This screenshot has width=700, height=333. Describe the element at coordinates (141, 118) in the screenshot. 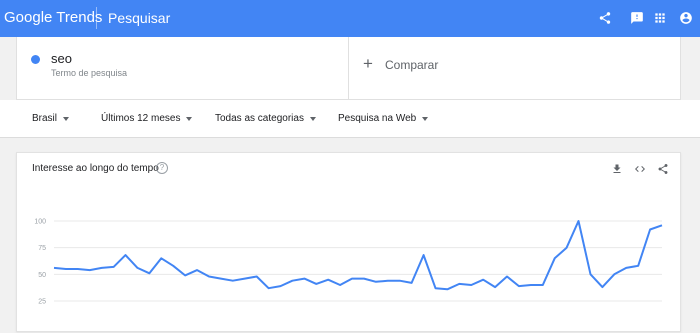

I see `time-range-filter-label: Últimos 12 meses` at that location.